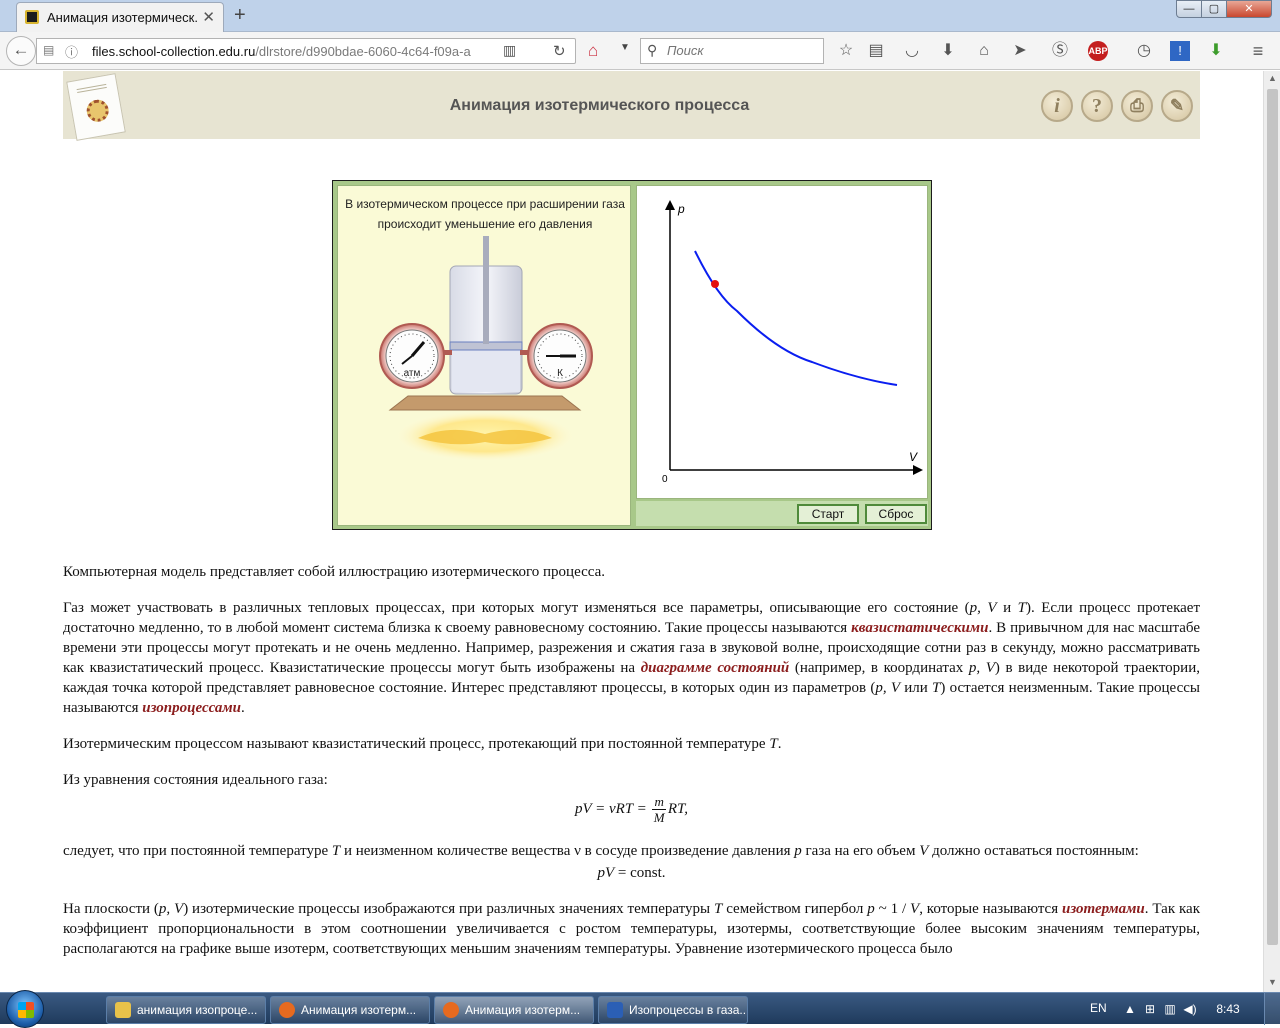 This screenshot has width=1280, height=1028. I want to click on windows-logo-icon, so click(26, 1010).